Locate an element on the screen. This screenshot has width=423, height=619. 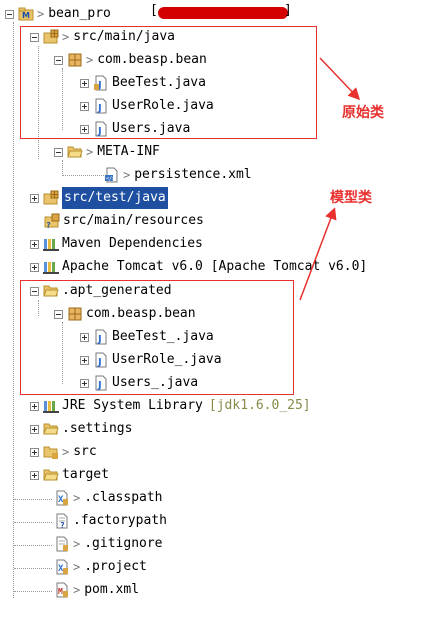
original-classes-annotation: 原始类 is located at coordinates (363, 113).